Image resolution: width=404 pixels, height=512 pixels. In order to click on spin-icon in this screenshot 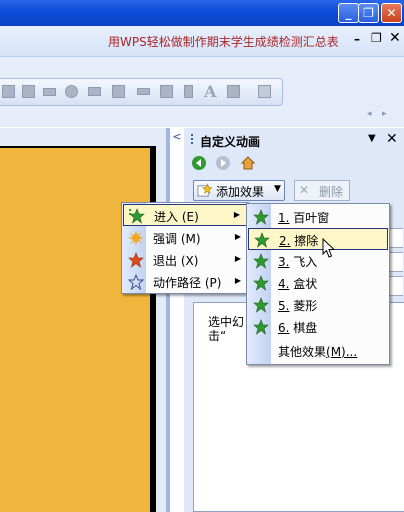, I will do `click(188, 91)`.